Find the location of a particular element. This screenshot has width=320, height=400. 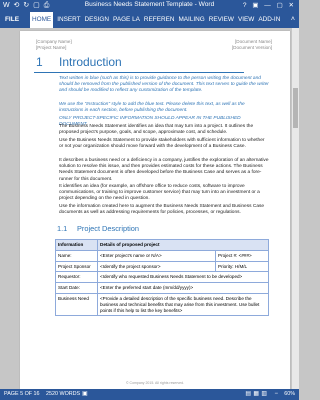

project-name: [Project Name] is located at coordinates (51, 47).